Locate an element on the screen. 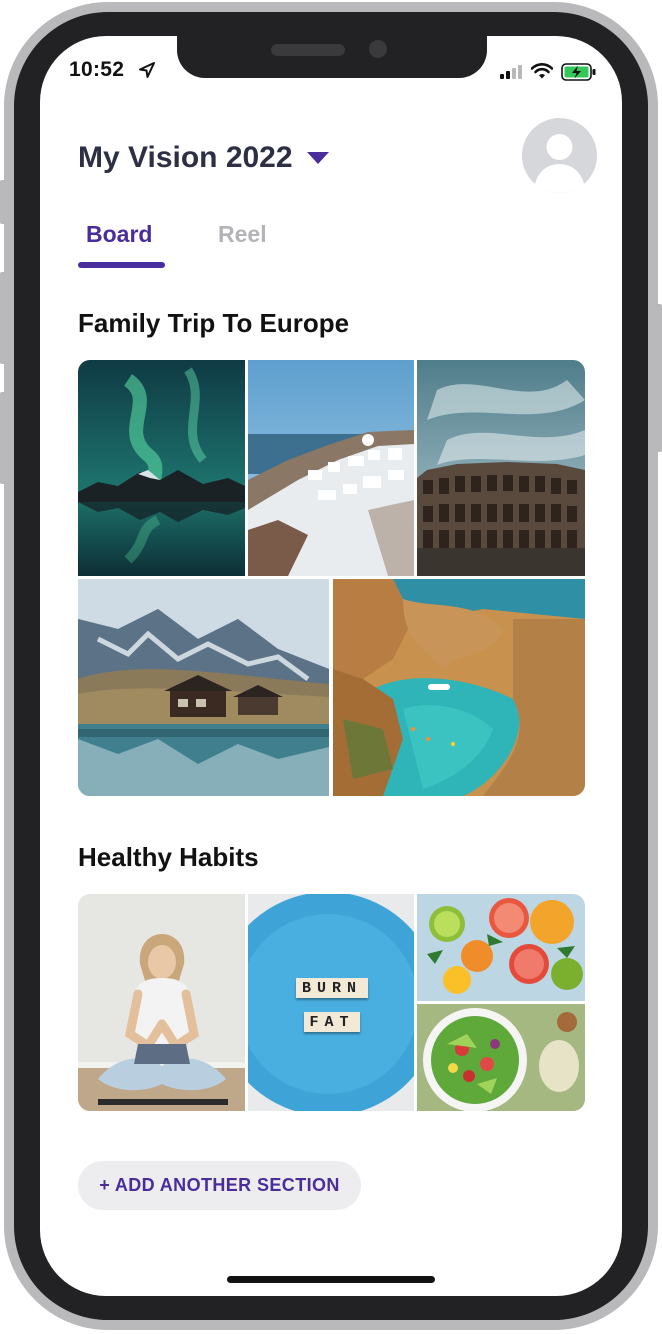 The width and height of the screenshot is (662, 1334). caret-down-icon is located at coordinates (317, 158).